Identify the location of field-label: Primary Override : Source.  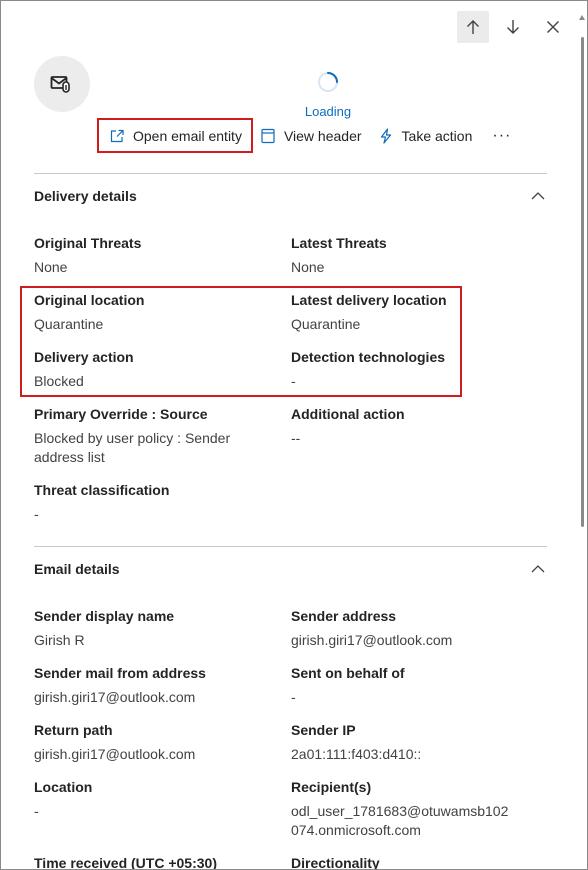
(121, 414).